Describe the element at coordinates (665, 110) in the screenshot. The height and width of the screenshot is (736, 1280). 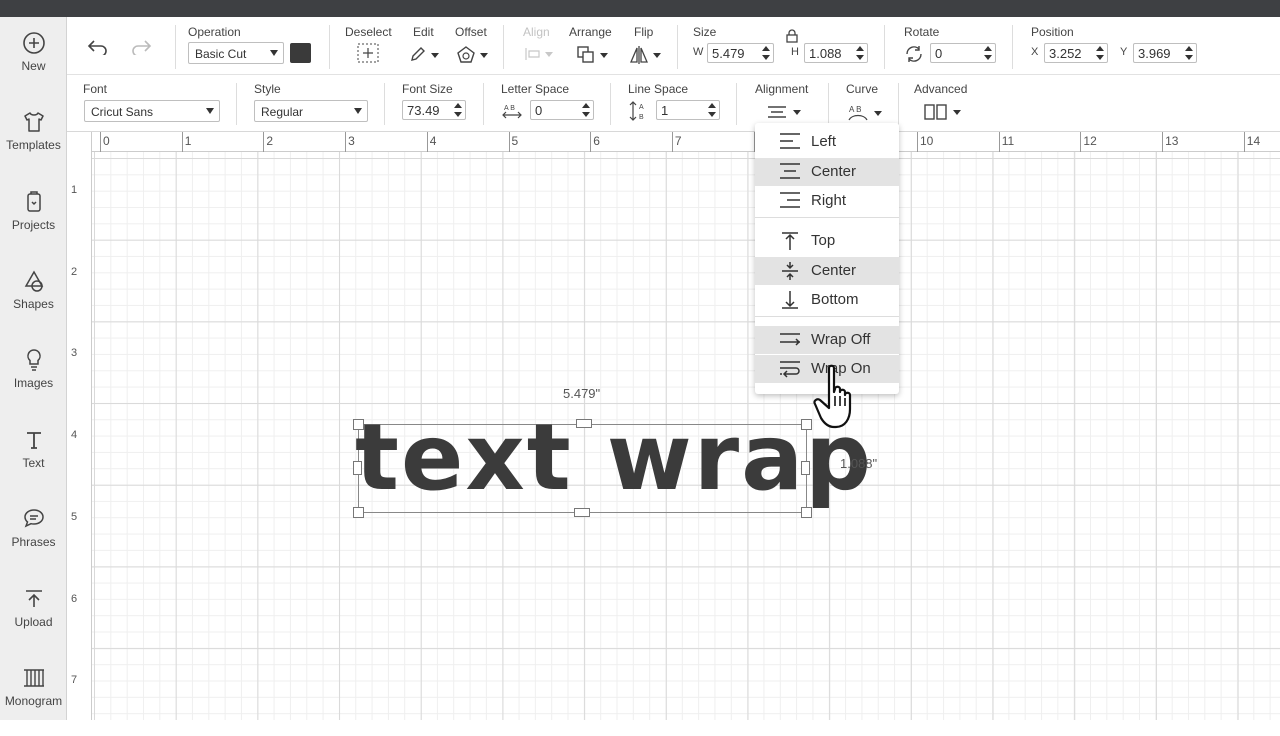
I see `line-space-value: 1` at that location.